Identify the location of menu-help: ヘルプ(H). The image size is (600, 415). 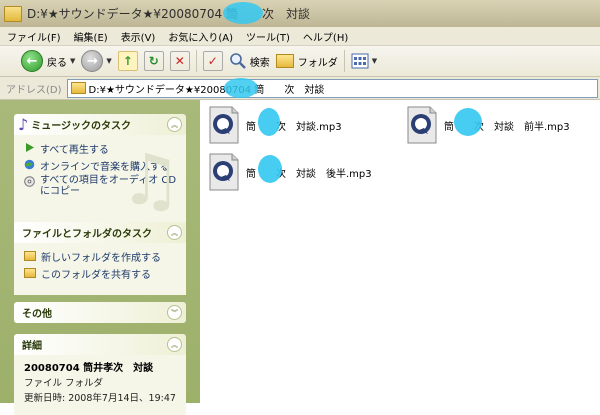
(325, 36).